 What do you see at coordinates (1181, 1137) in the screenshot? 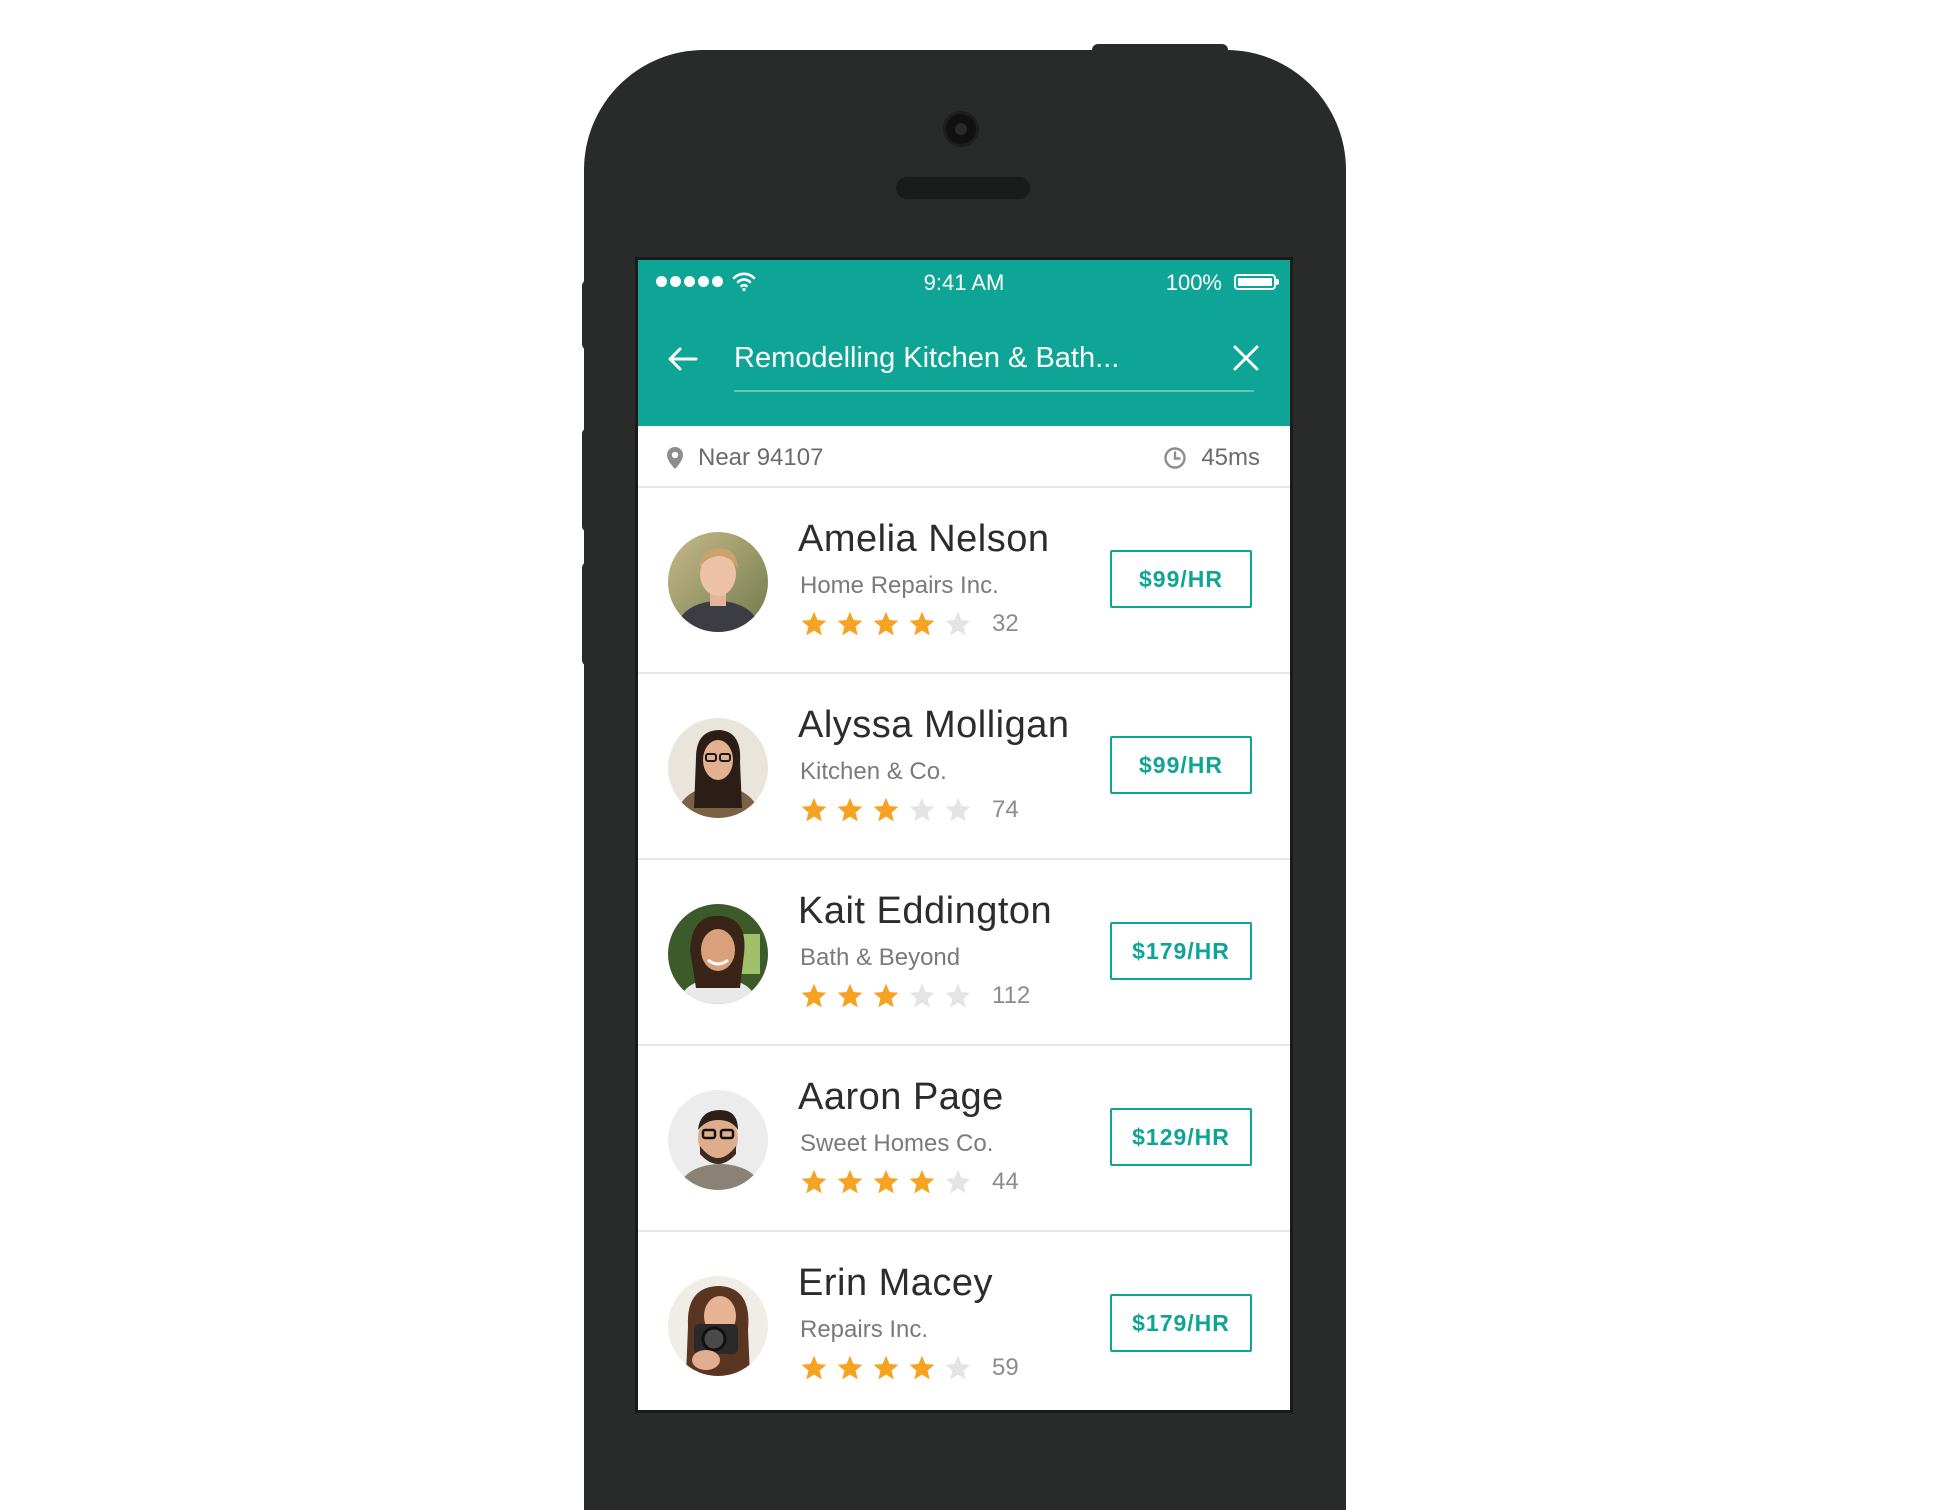
I see `price-button: $129/HR` at bounding box center [1181, 1137].